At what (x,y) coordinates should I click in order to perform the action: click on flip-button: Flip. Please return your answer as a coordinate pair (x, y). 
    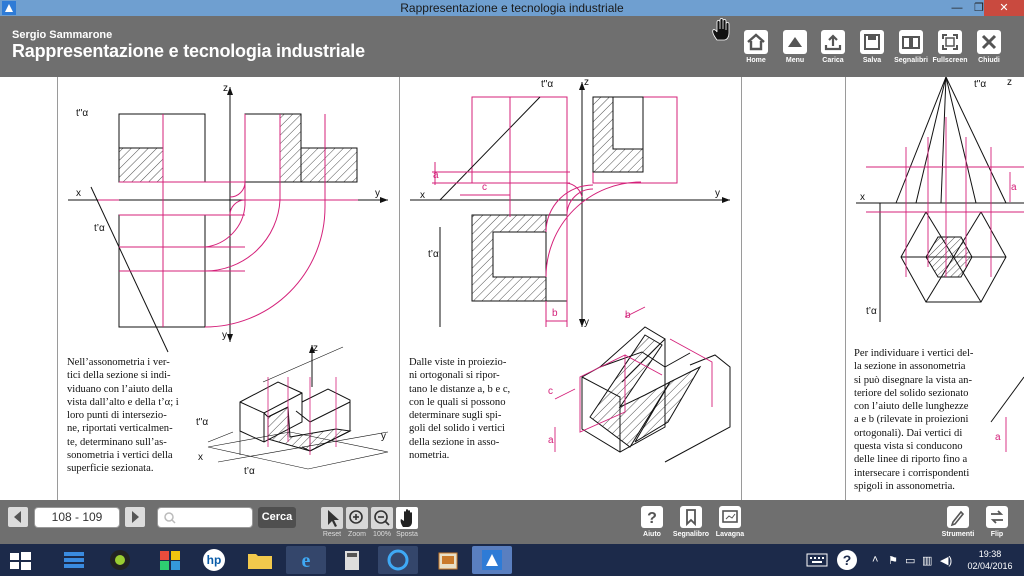
    Looking at the image, I should click on (997, 522).